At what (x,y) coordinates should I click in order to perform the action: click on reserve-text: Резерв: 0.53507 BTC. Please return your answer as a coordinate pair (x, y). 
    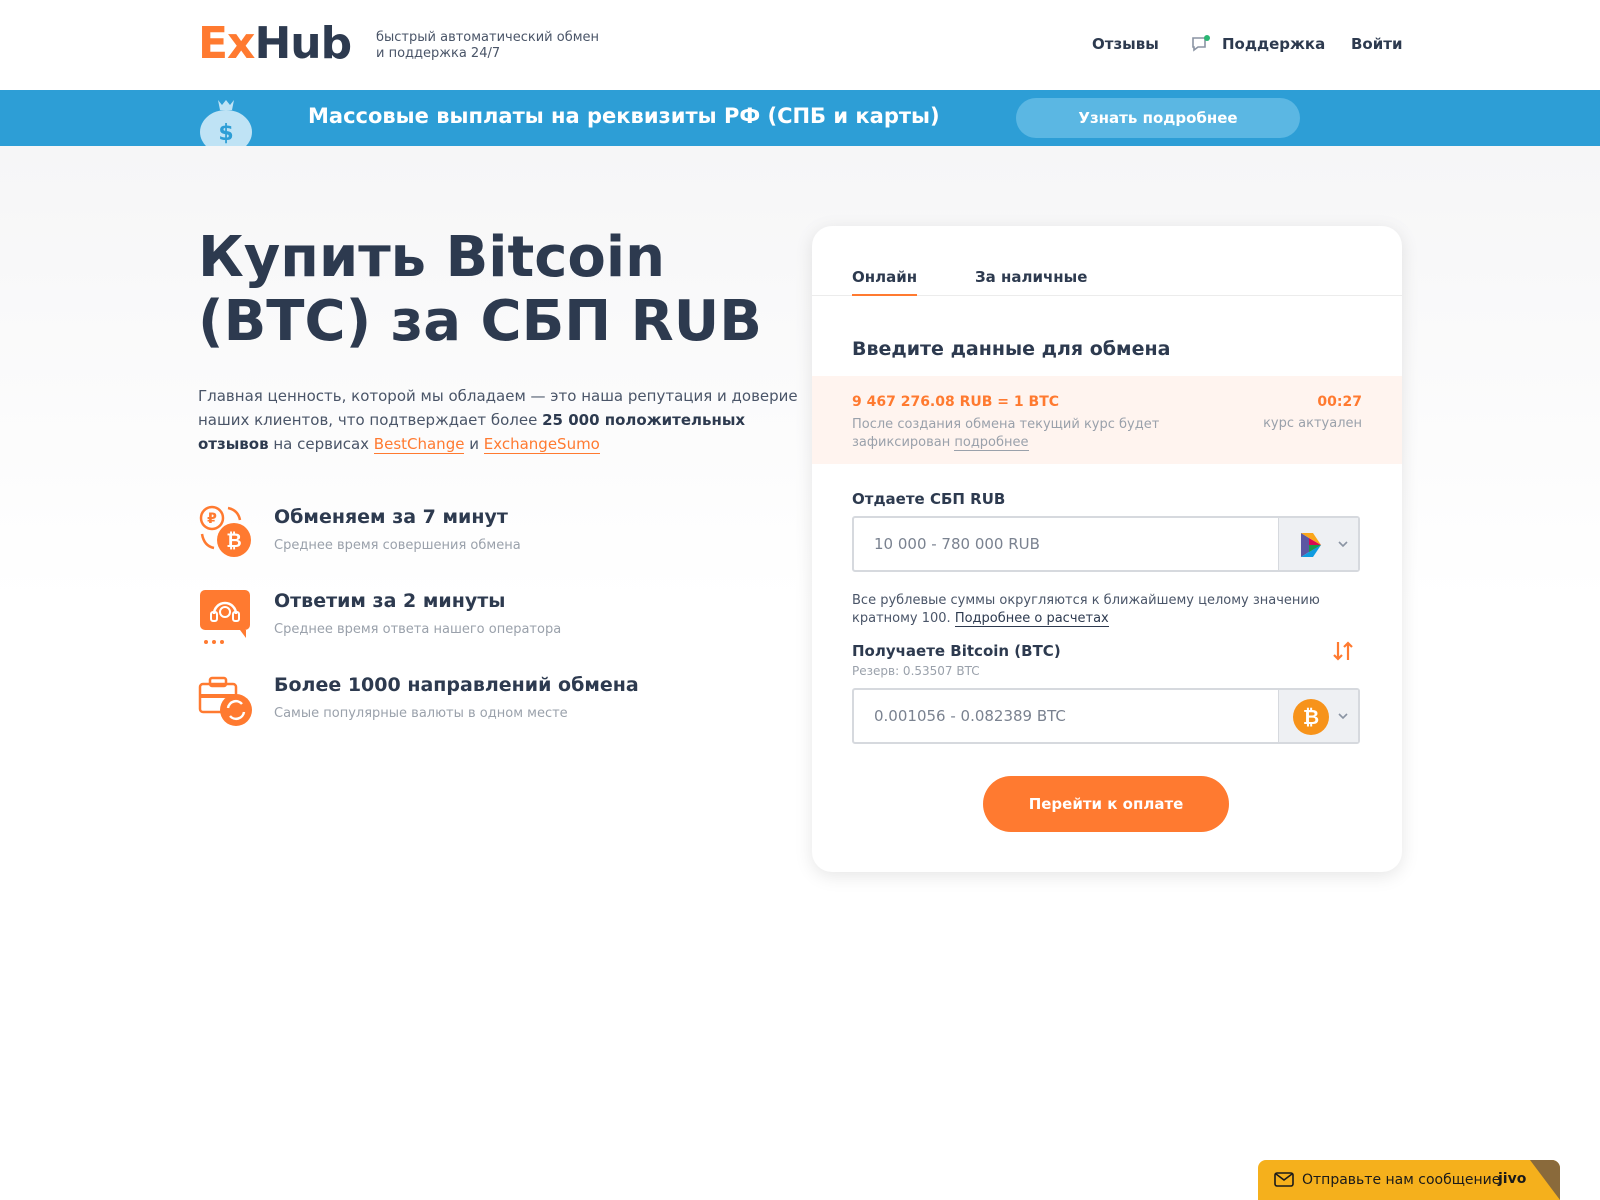
    Looking at the image, I should click on (916, 671).